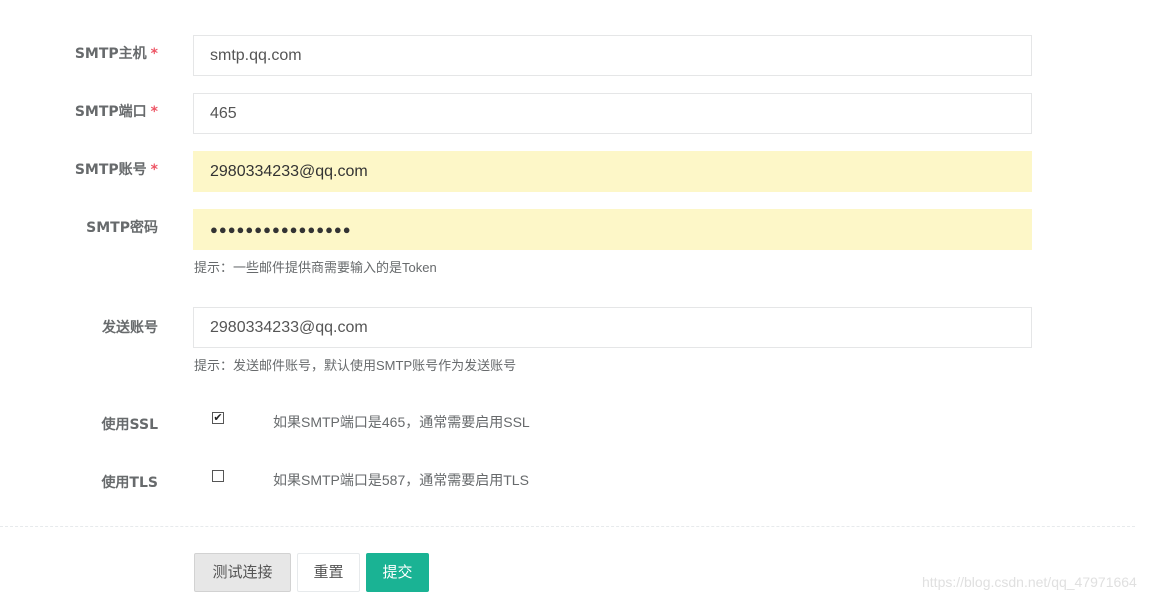 This screenshot has height=601, width=1175. What do you see at coordinates (129, 483) in the screenshot?
I see `tls-label: 使用TLS` at bounding box center [129, 483].